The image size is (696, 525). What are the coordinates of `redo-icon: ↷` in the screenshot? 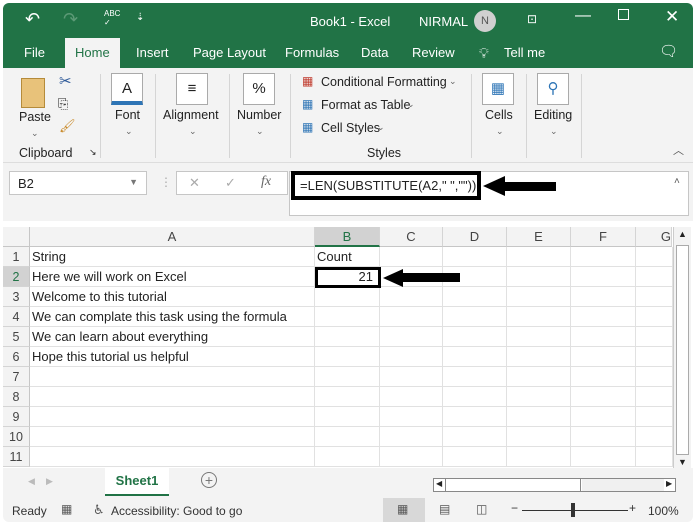 It's located at (70, 19).